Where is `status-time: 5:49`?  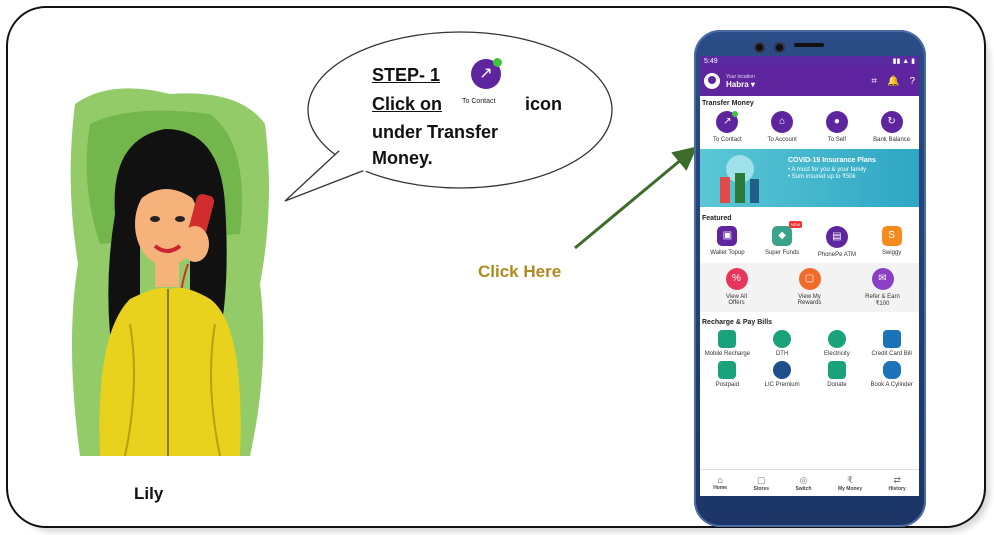
status-time: 5:49 is located at coordinates (711, 61).